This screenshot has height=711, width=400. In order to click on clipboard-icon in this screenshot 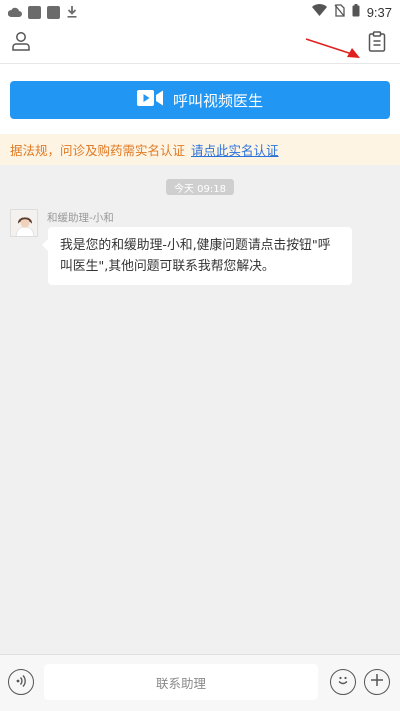, I will do `click(377, 43)`.